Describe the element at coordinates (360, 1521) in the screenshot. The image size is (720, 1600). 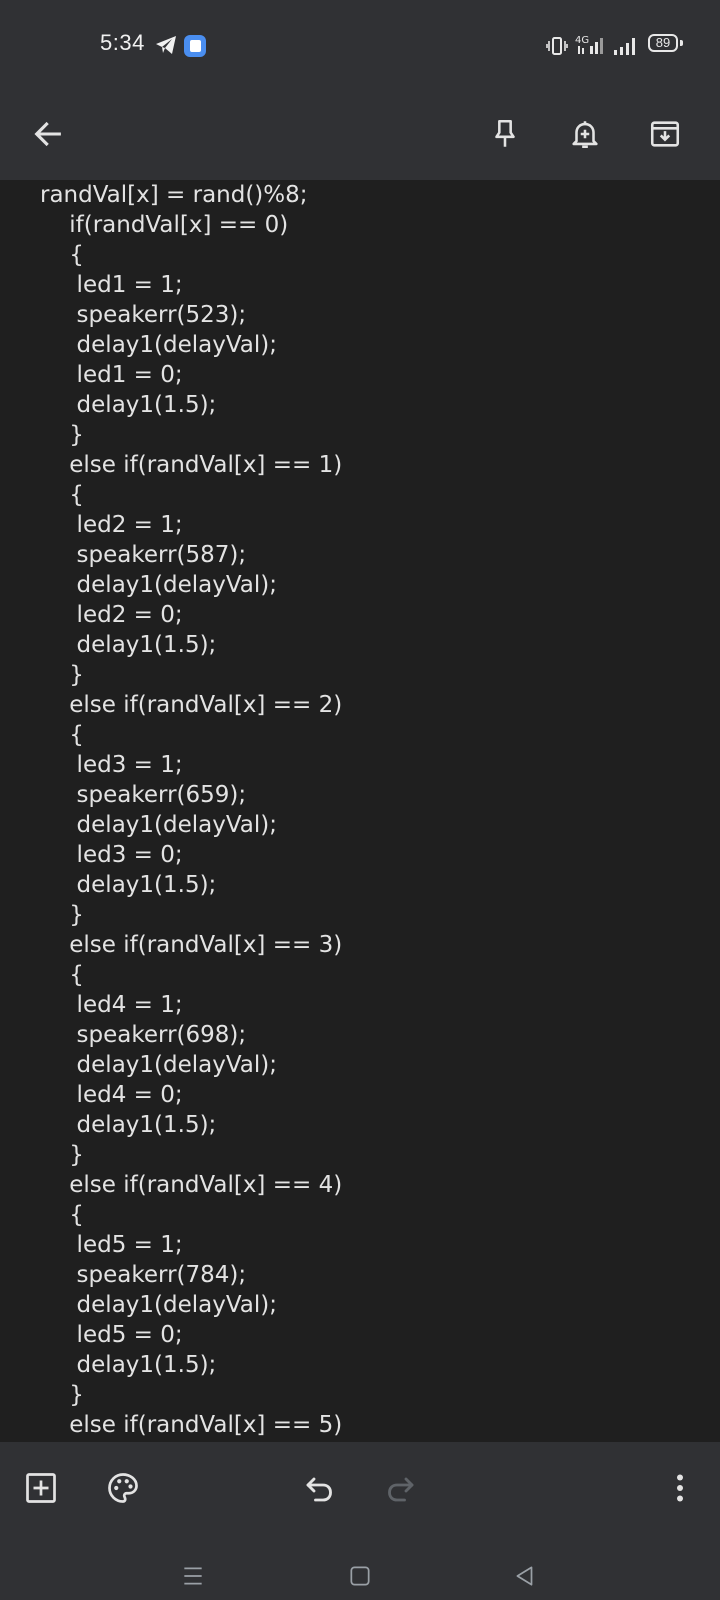
I see `bottom-toolbar` at that location.